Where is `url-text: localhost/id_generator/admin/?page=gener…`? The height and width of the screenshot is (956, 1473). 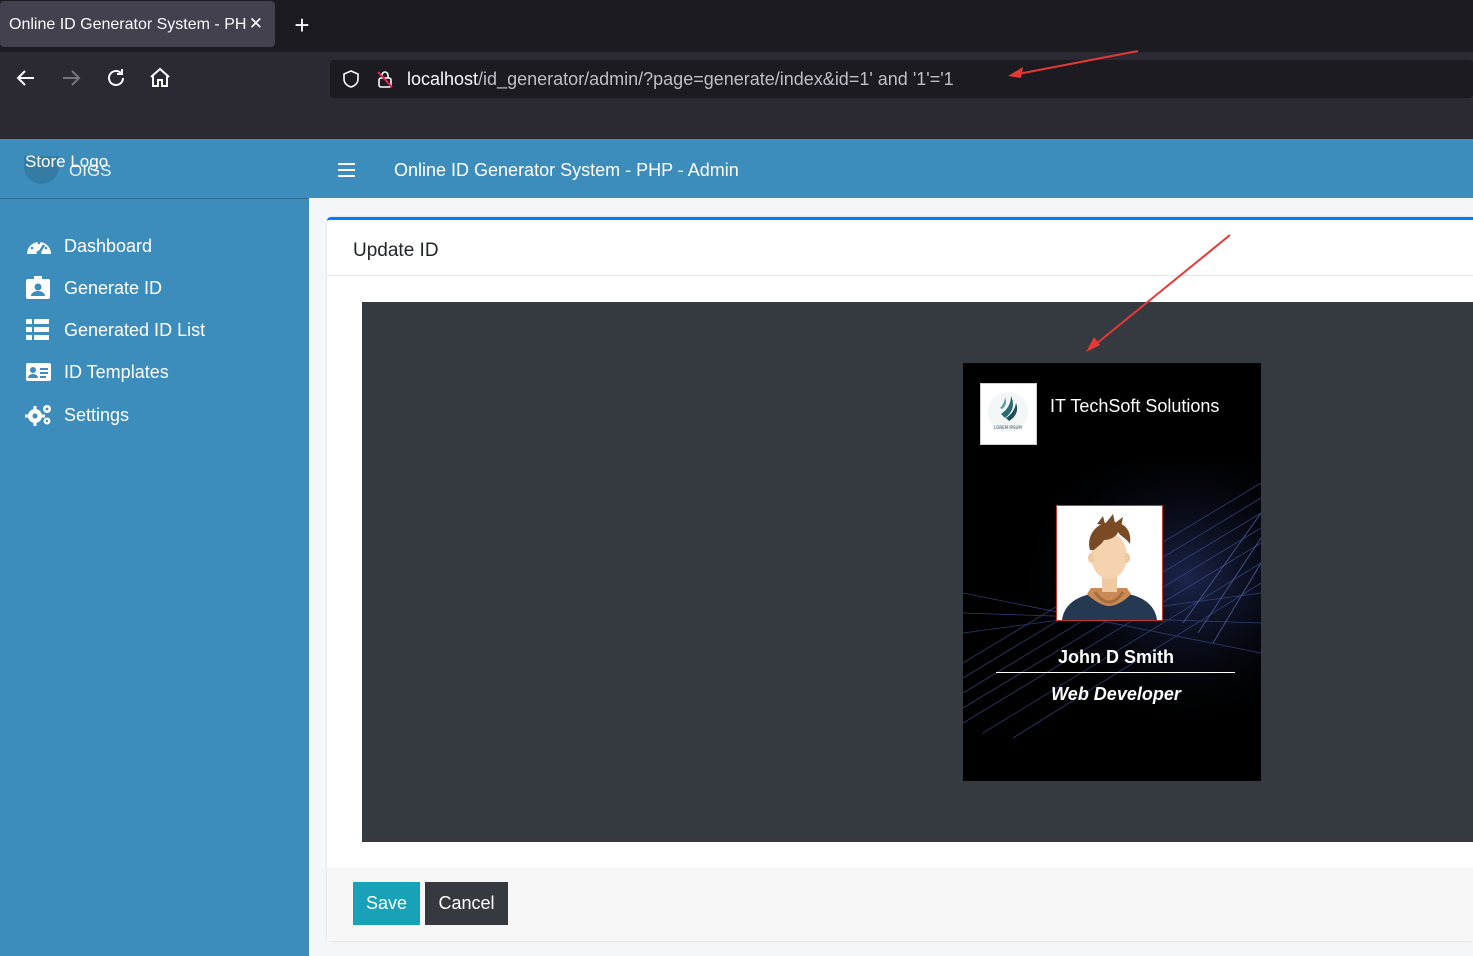
url-text: localhost/id_generator/admin/?page=gener… is located at coordinates (680, 79).